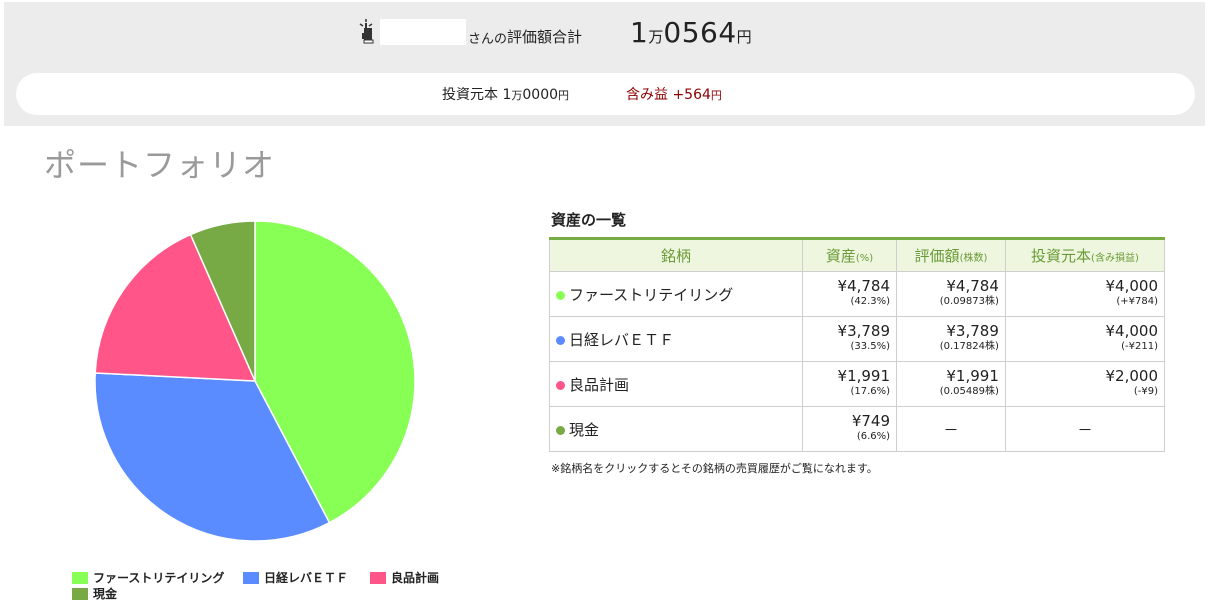 The width and height of the screenshot is (1210, 607). I want to click on asset-name-cell: 良品計画, so click(676, 384).